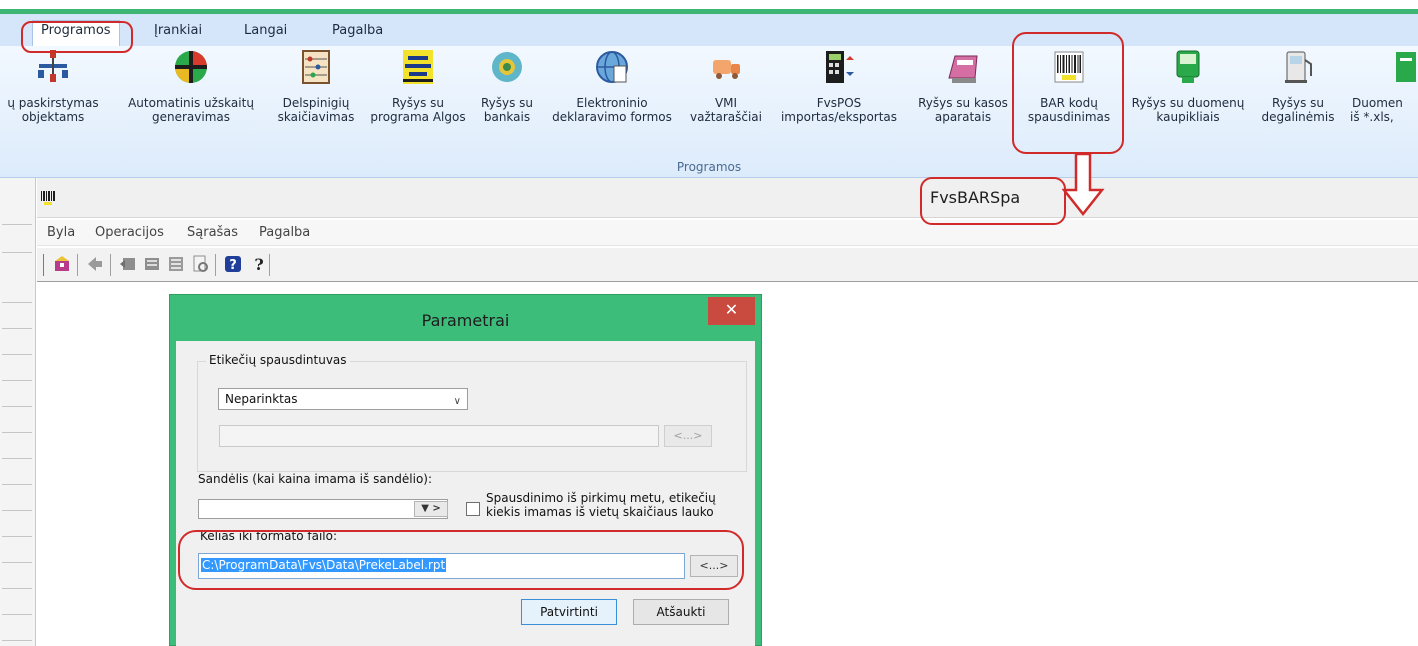 The width and height of the screenshot is (1418, 646). I want to click on open-box-icon, so click(62, 264).